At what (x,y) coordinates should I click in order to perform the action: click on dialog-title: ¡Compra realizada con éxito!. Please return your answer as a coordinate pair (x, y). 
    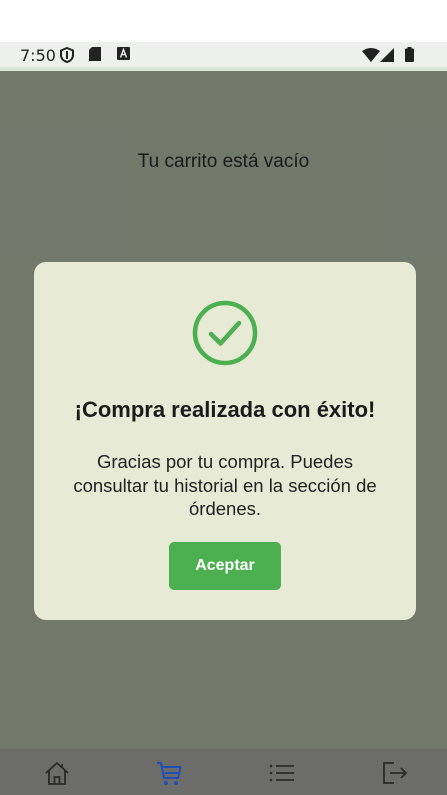
    Looking at the image, I should click on (225, 409).